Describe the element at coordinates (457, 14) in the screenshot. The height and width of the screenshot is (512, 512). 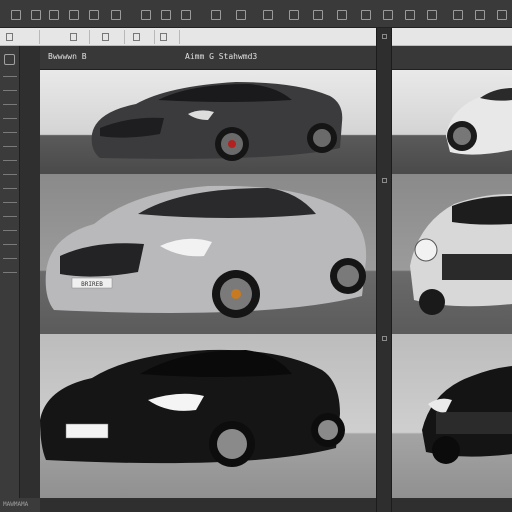
I see `export-icon` at that location.